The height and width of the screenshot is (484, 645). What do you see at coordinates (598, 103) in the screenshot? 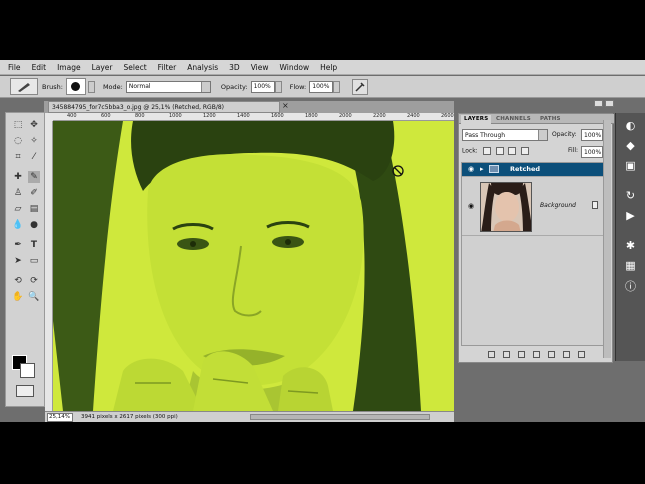
I see `minimize-button` at bounding box center [598, 103].